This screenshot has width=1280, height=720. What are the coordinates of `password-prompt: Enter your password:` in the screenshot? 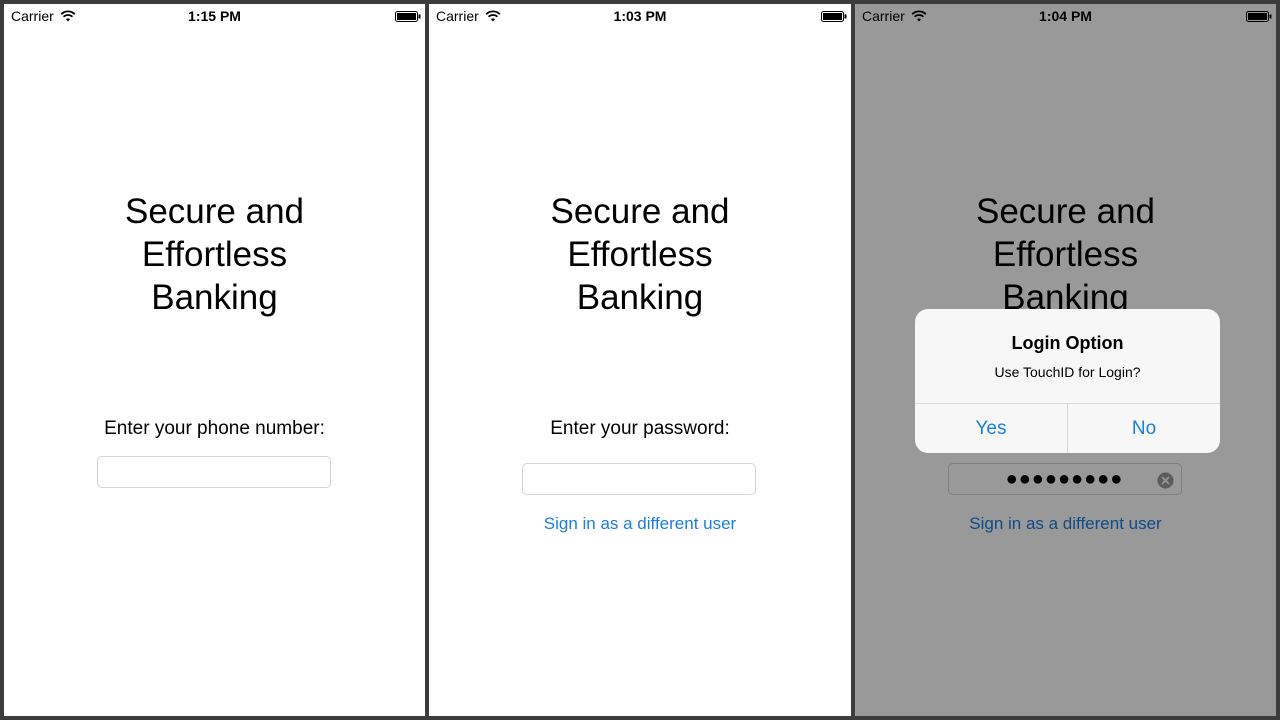 It's located at (640, 428).